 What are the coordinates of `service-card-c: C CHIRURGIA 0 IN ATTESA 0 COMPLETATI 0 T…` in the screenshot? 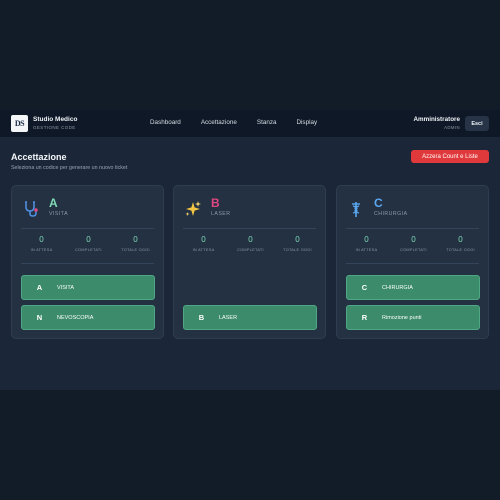 It's located at (412, 262).